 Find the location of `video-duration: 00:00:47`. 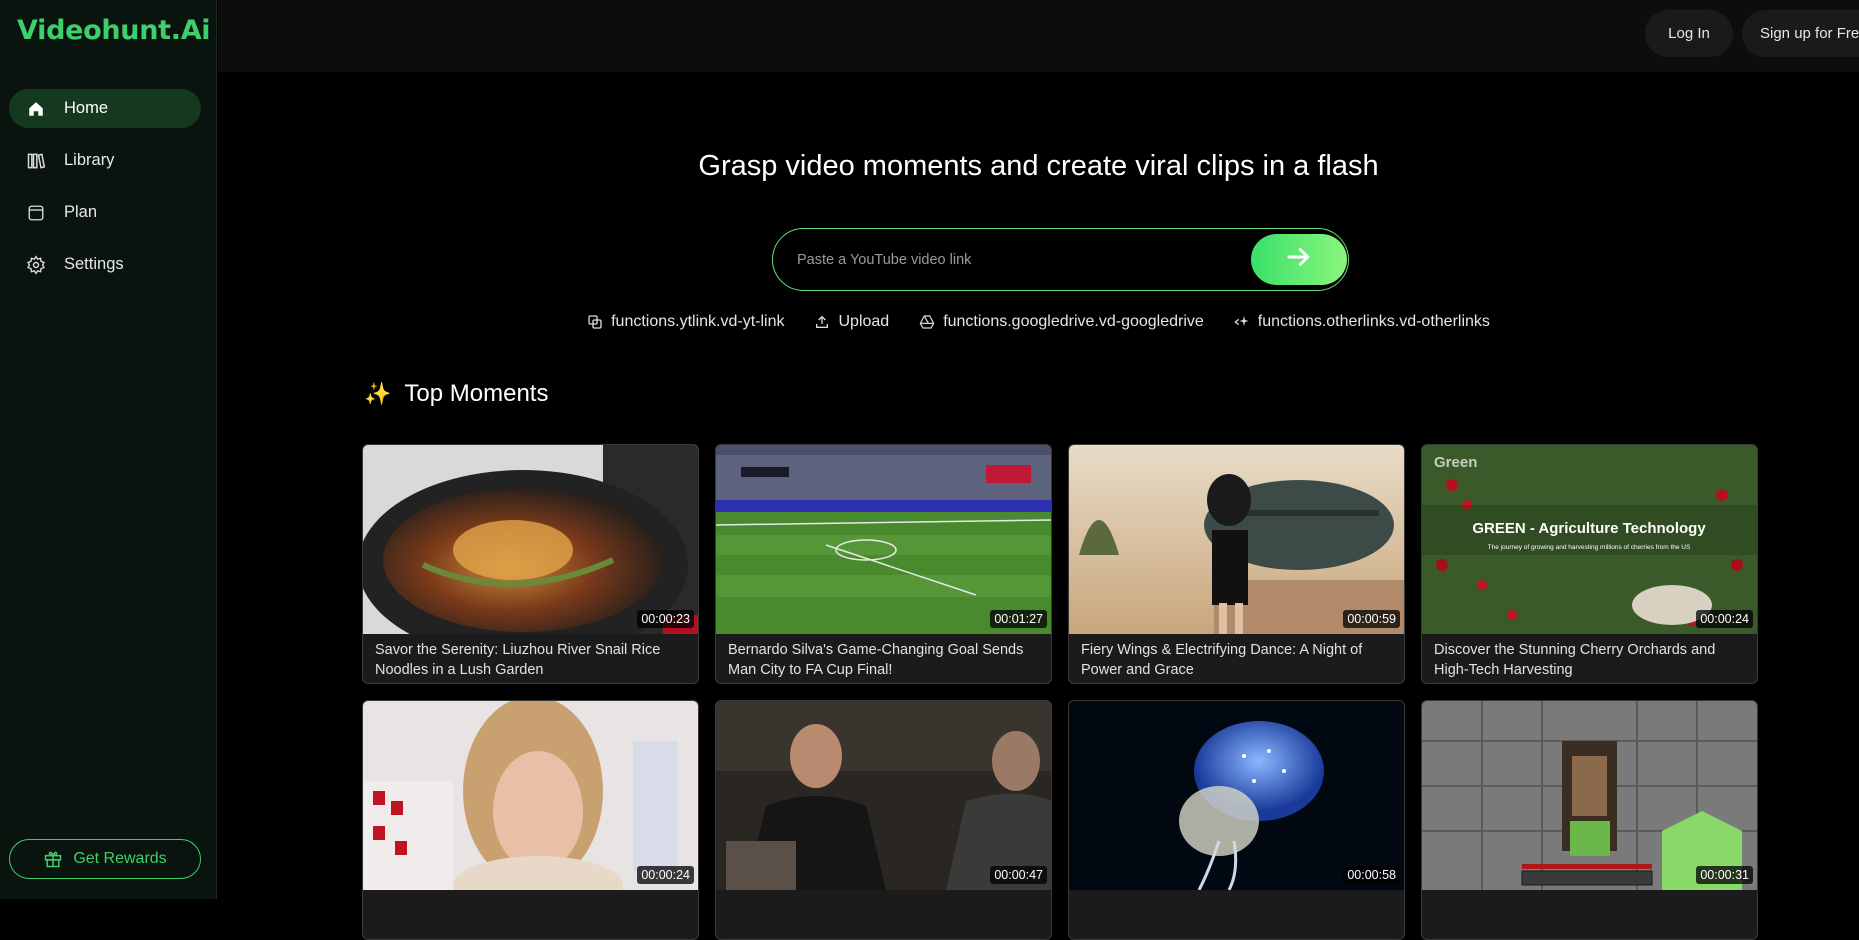

video-duration: 00:00:47 is located at coordinates (1018, 875).